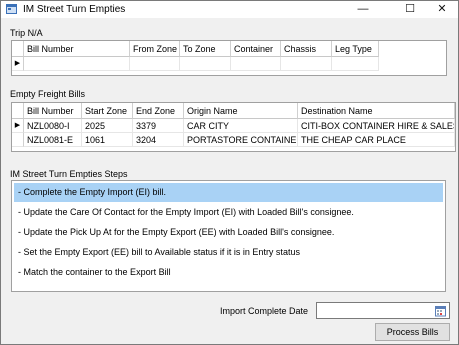 The image size is (459, 345). What do you see at coordinates (155, 64) in the screenshot?
I see `trip-new-cell-from` at bounding box center [155, 64].